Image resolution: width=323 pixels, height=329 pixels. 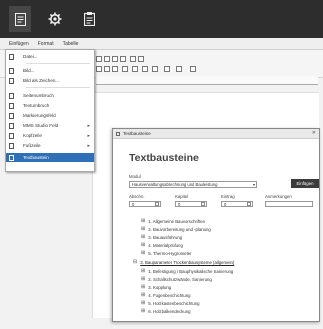 What do you see at coordinates (118, 133) in the screenshot?
I see `window-icon` at bounding box center [118, 133].